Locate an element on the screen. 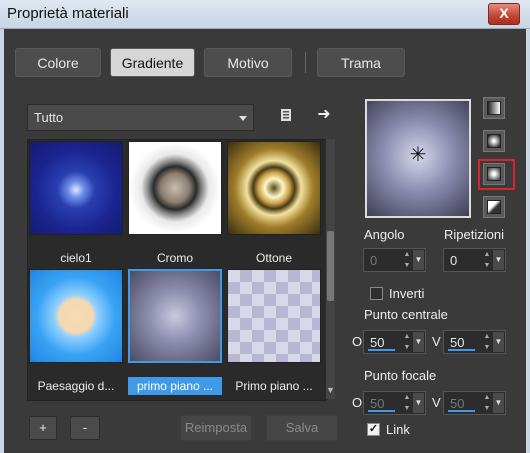 The image size is (530, 453). repeats-label: Ripetizioni is located at coordinates (474, 234).